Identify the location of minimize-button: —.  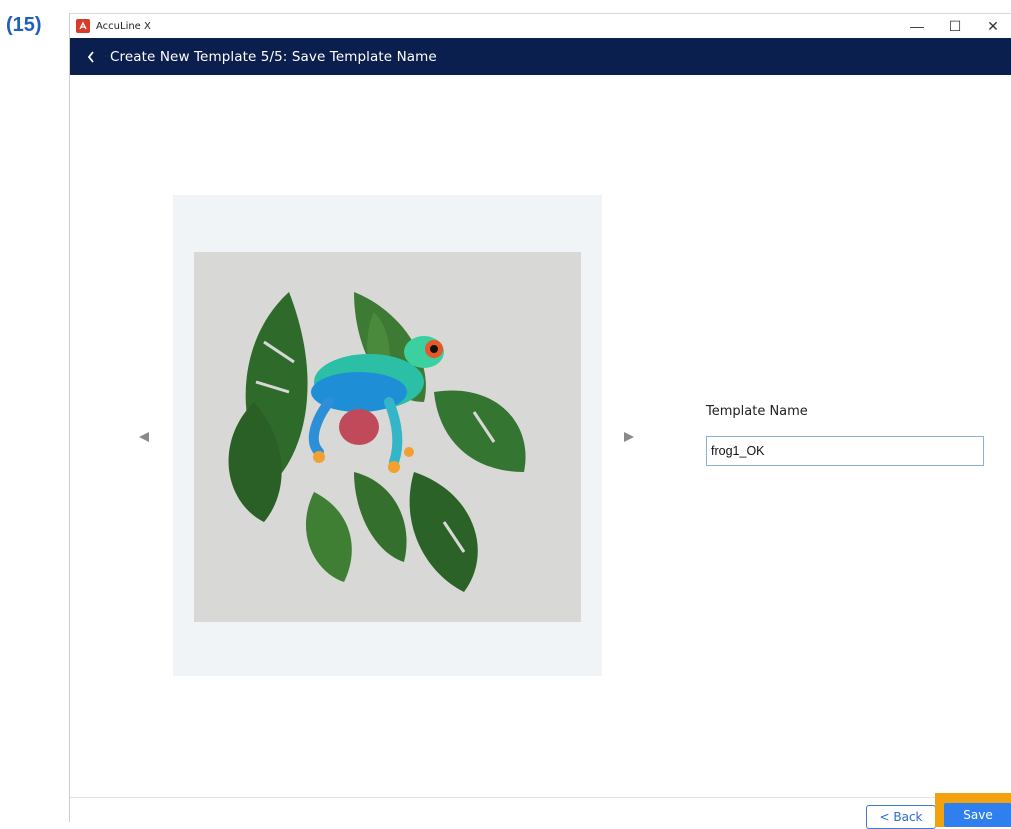
(917, 26).